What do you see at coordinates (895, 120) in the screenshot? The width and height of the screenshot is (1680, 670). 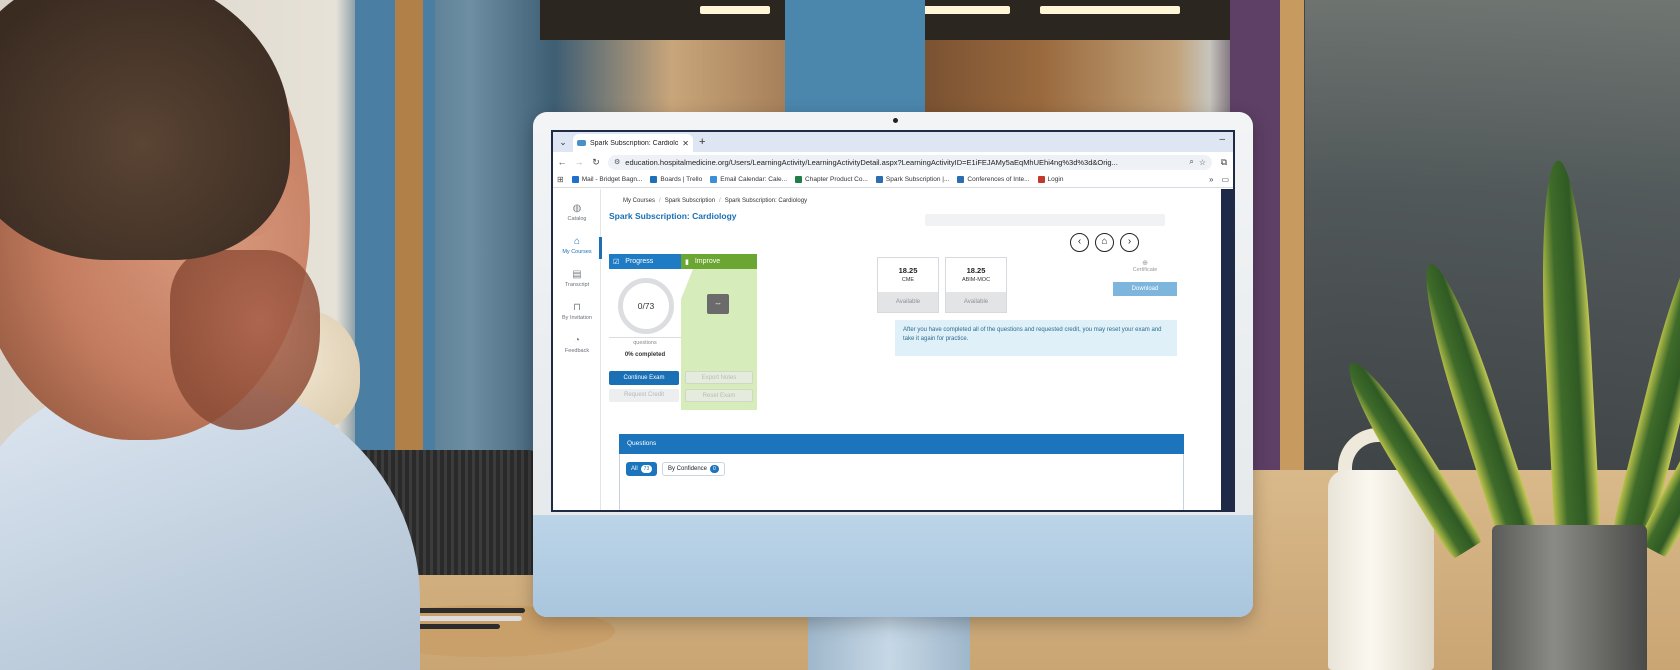 I see `camera` at bounding box center [895, 120].